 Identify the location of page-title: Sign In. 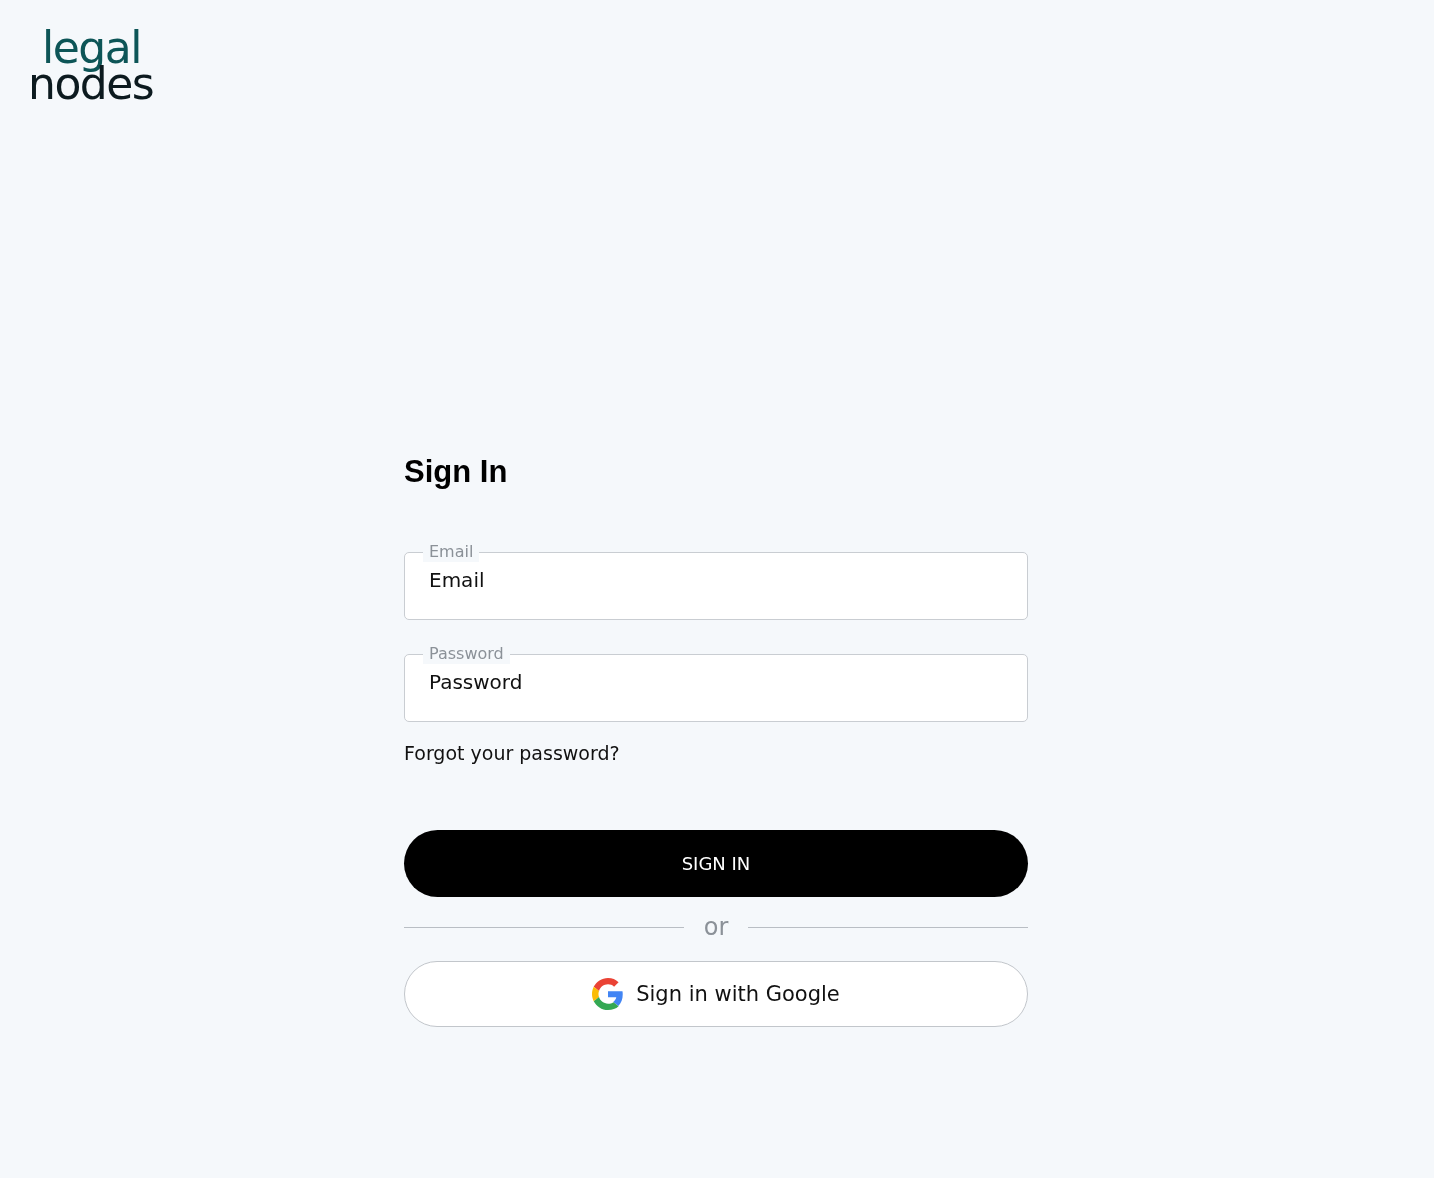
(456, 472).